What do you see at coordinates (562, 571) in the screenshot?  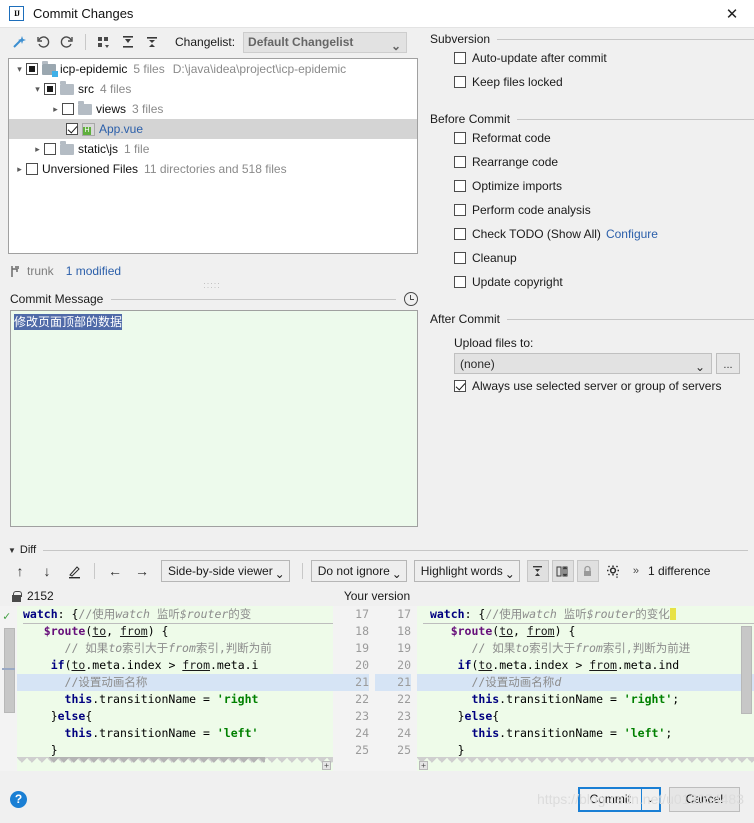 I see `sync-scroll-icon` at bounding box center [562, 571].